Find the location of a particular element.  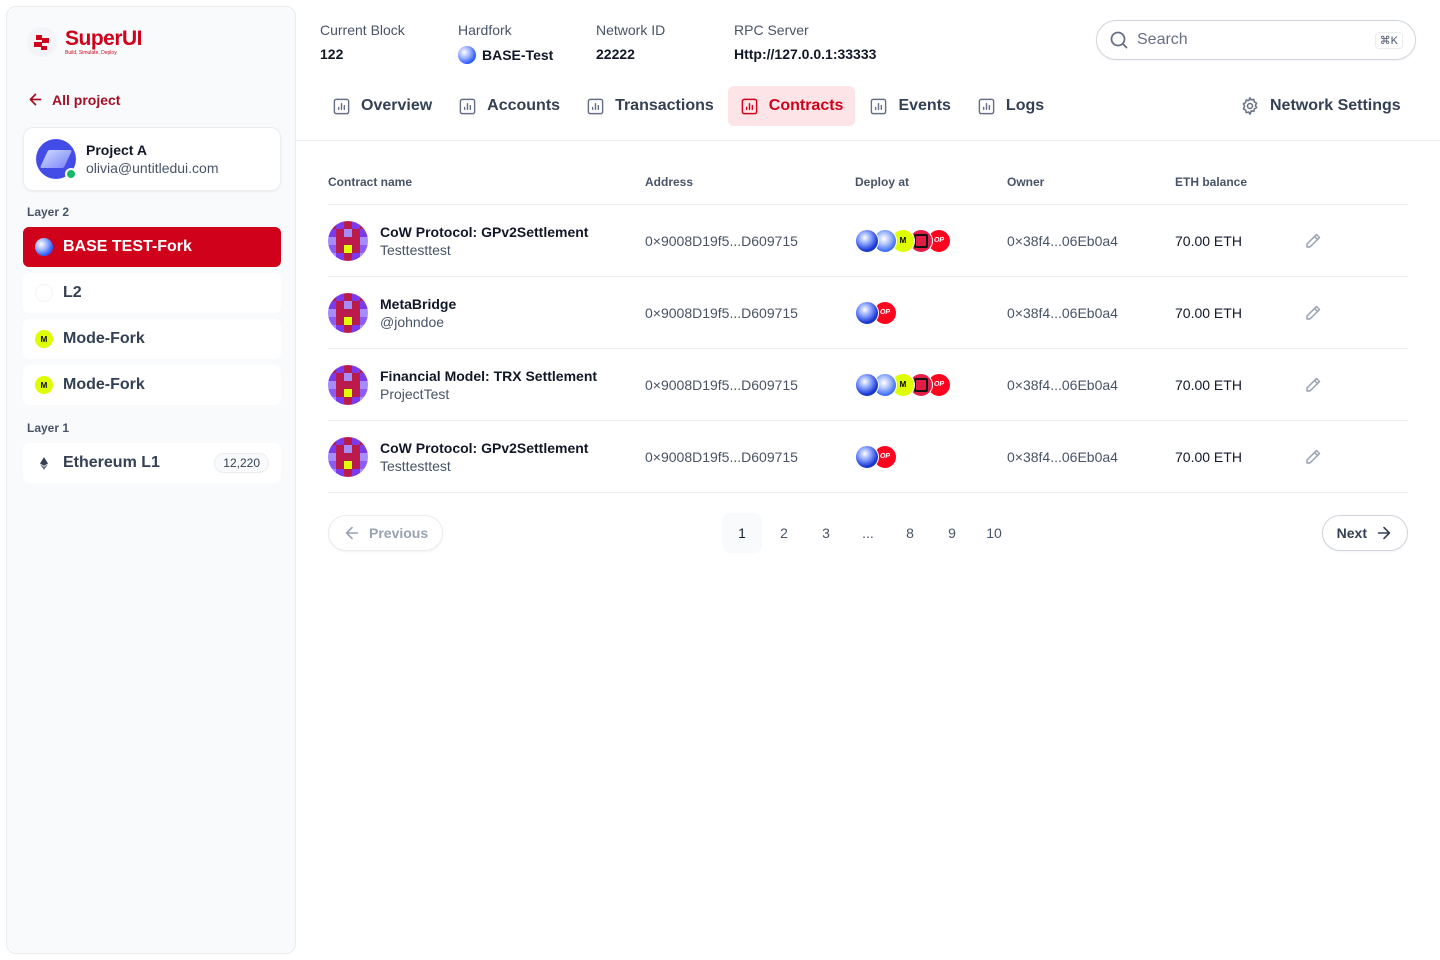

project-email: olivia@untitledui.com is located at coordinates (152, 168).